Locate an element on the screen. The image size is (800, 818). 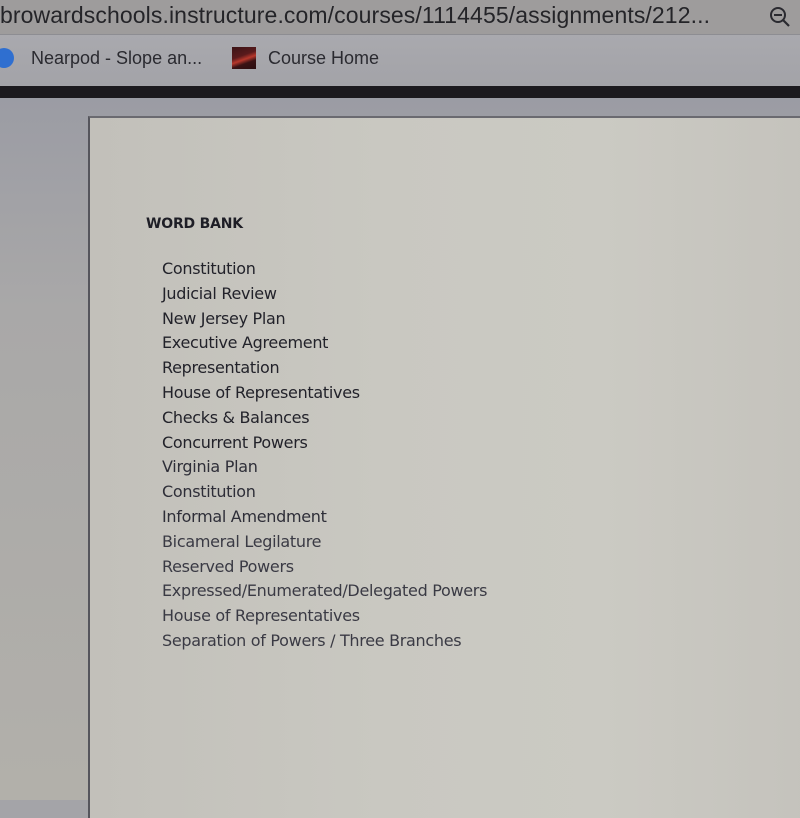
bookmark-course-home: Course Home is located at coordinates (305, 58).